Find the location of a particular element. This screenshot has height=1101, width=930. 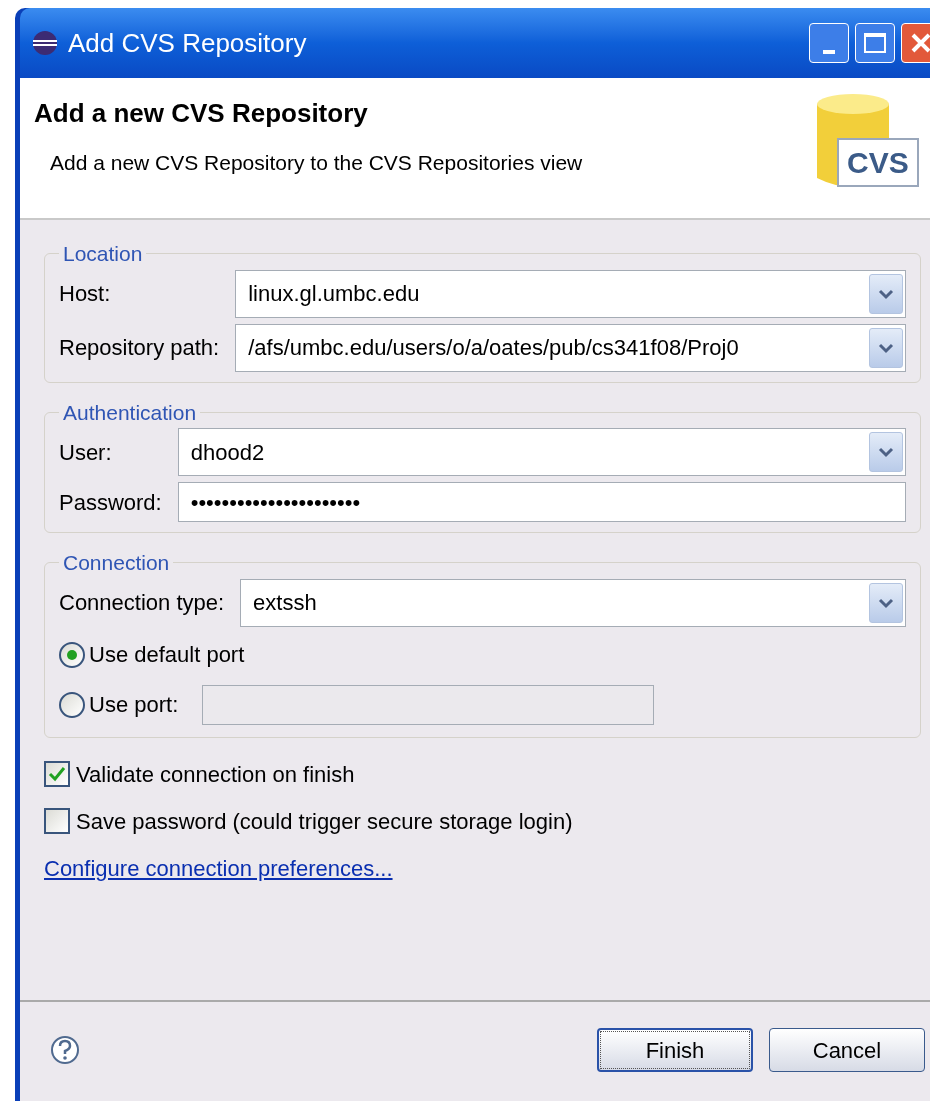

cvs-badge: CVS is located at coordinates (878, 162).